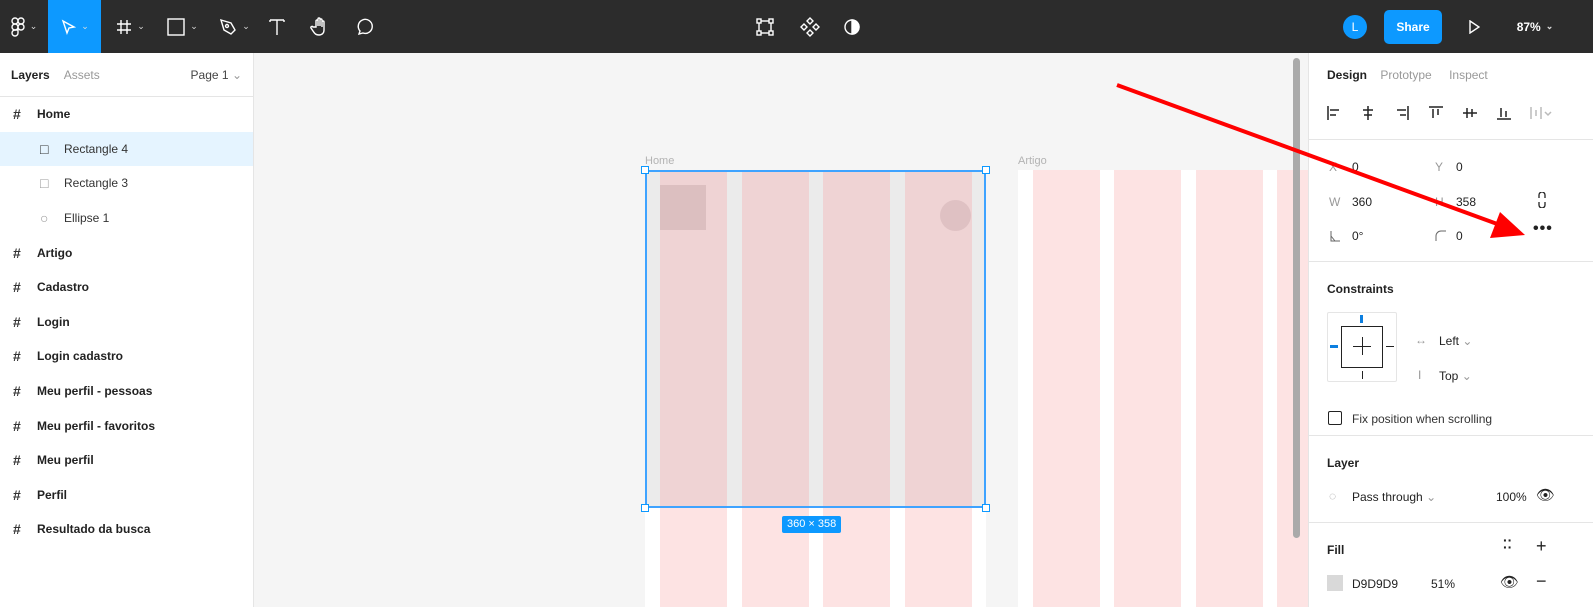 The image size is (1593, 607). Describe the element at coordinates (63, 287) in the screenshot. I see `layer-label: Cadastro` at that location.